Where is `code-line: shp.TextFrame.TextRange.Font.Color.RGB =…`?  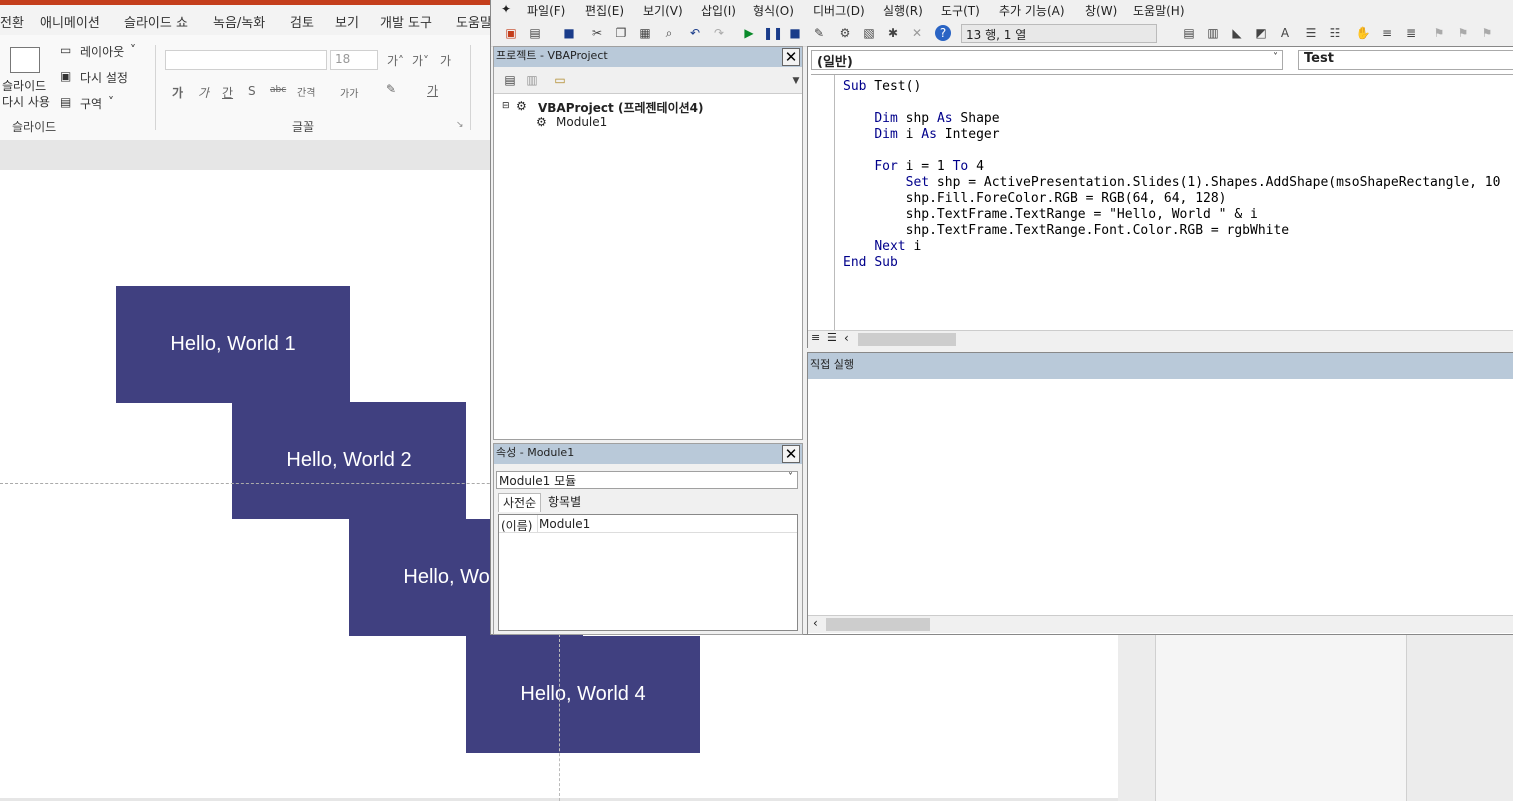 code-line: shp.TextFrame.TextRange.Font.Color.RGB =… is located at coordinates (1066, 230).